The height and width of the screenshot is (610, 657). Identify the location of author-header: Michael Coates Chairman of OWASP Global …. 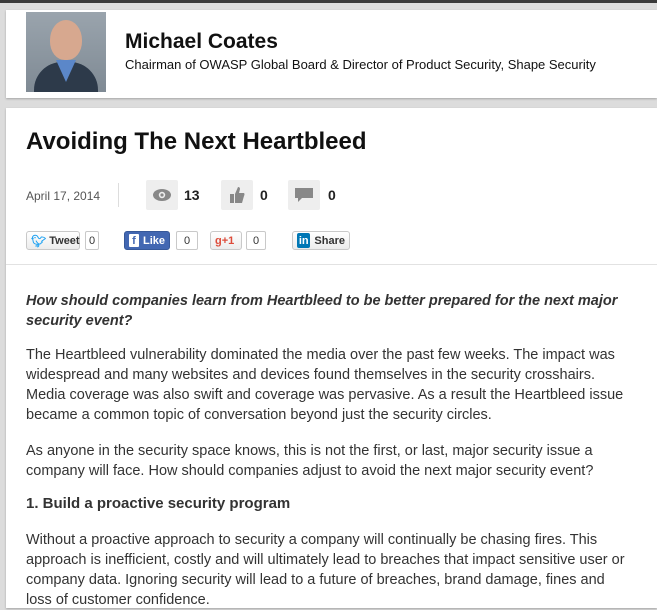
(331, 54).